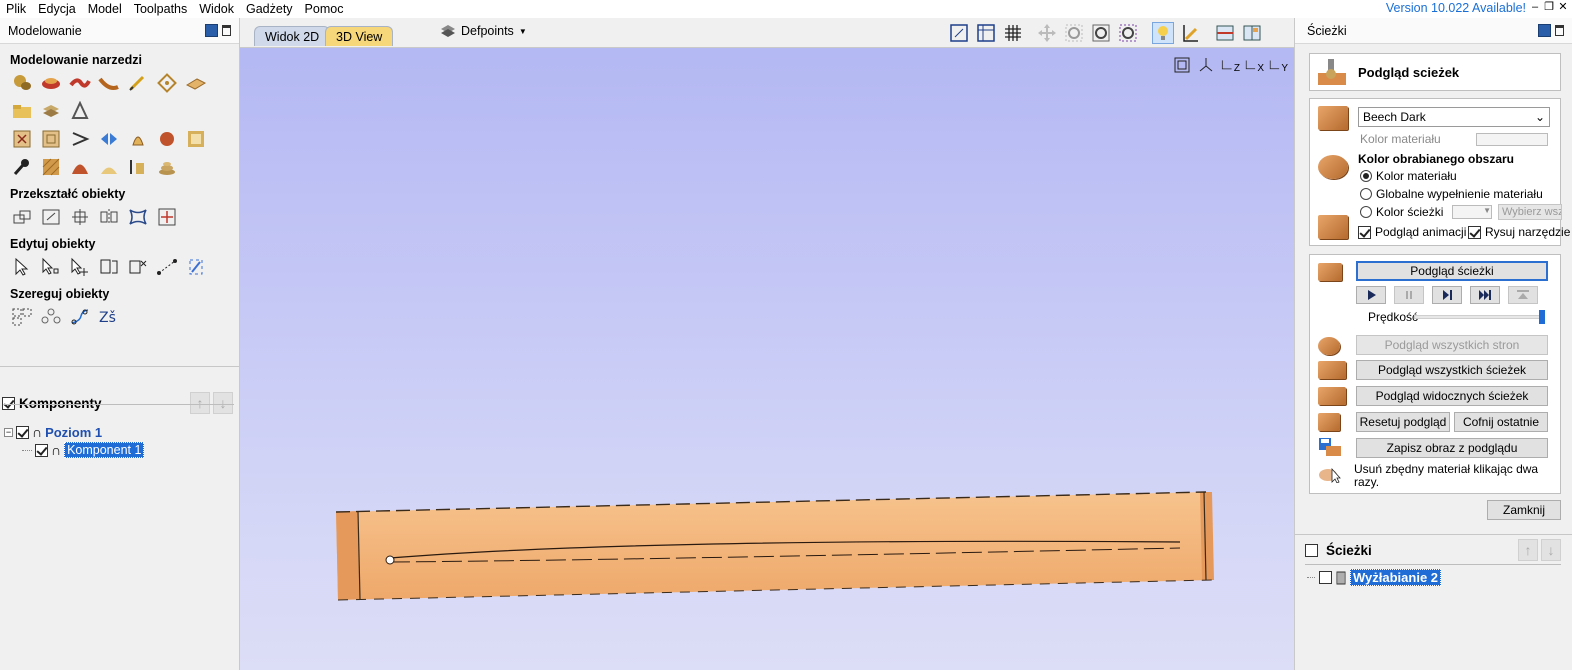 Image resolution: width=1572 pixels, height=670 pixels. I want to click on close-window-icon: ✕, so click(1563, 8).